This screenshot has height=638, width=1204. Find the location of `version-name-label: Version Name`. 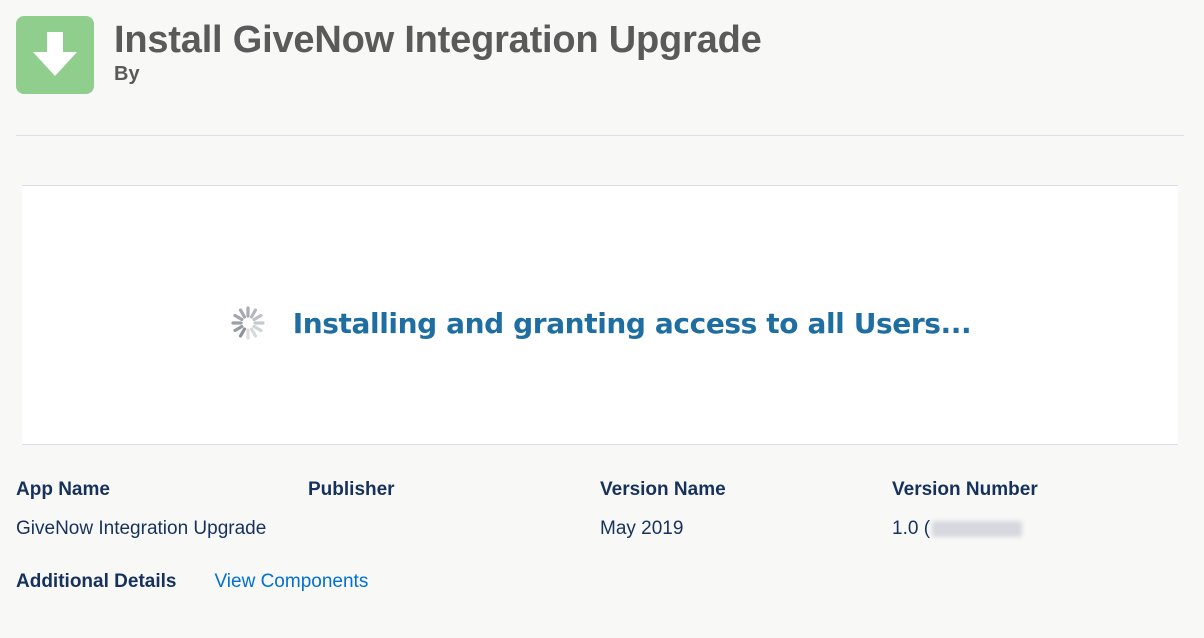

version-name-label: Version Name is located at coordinates (663, 489).